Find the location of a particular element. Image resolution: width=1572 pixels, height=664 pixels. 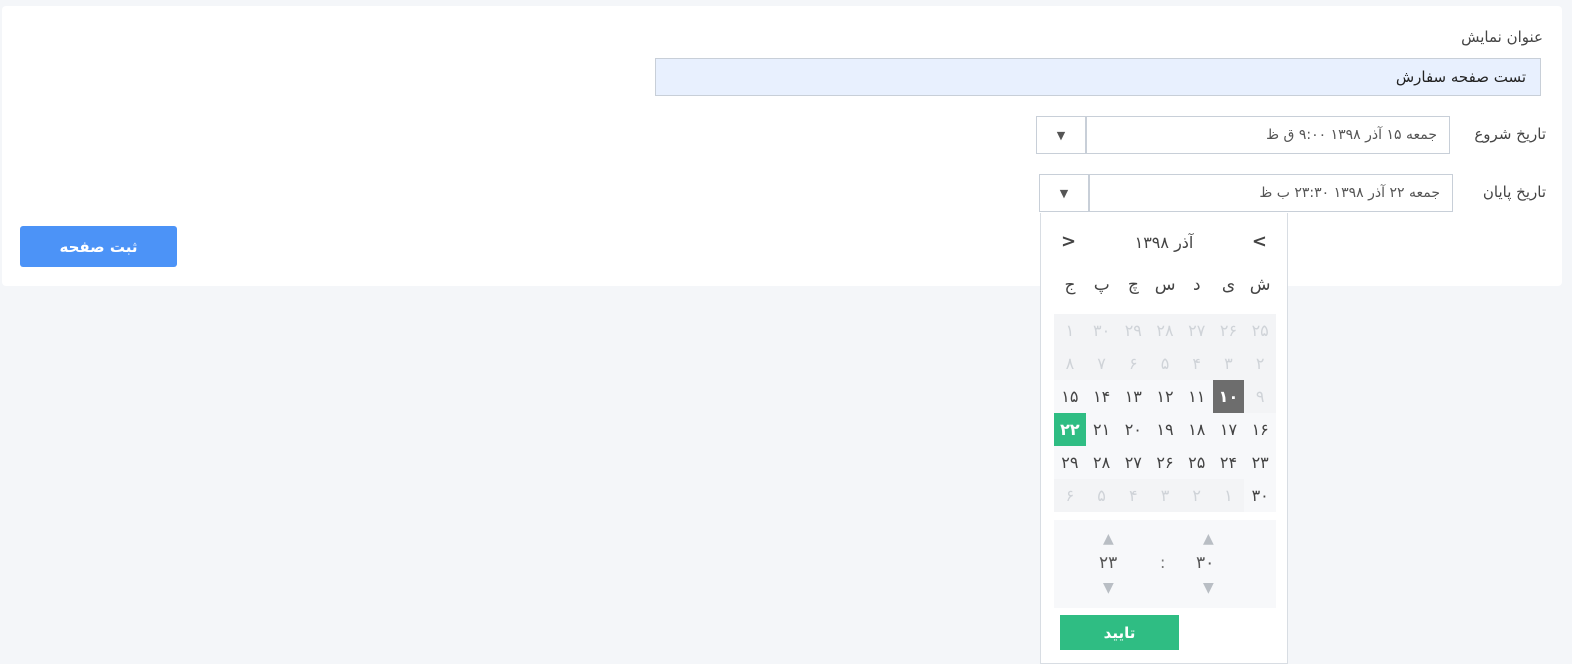

hour-up-arrow-icon: ▲ is located at coordinates (1108, 539).